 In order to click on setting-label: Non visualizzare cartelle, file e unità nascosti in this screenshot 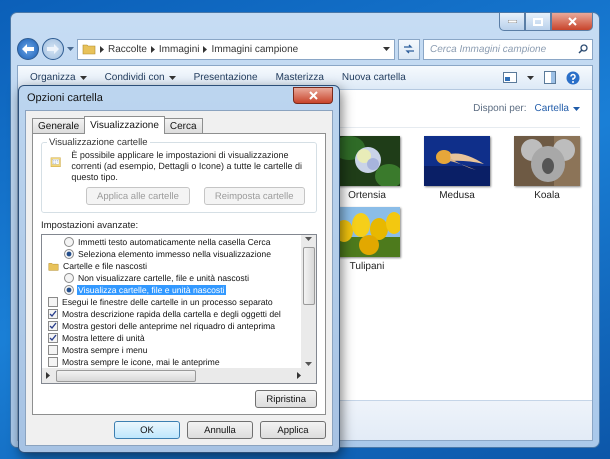, I will do `click(163, 278)`.